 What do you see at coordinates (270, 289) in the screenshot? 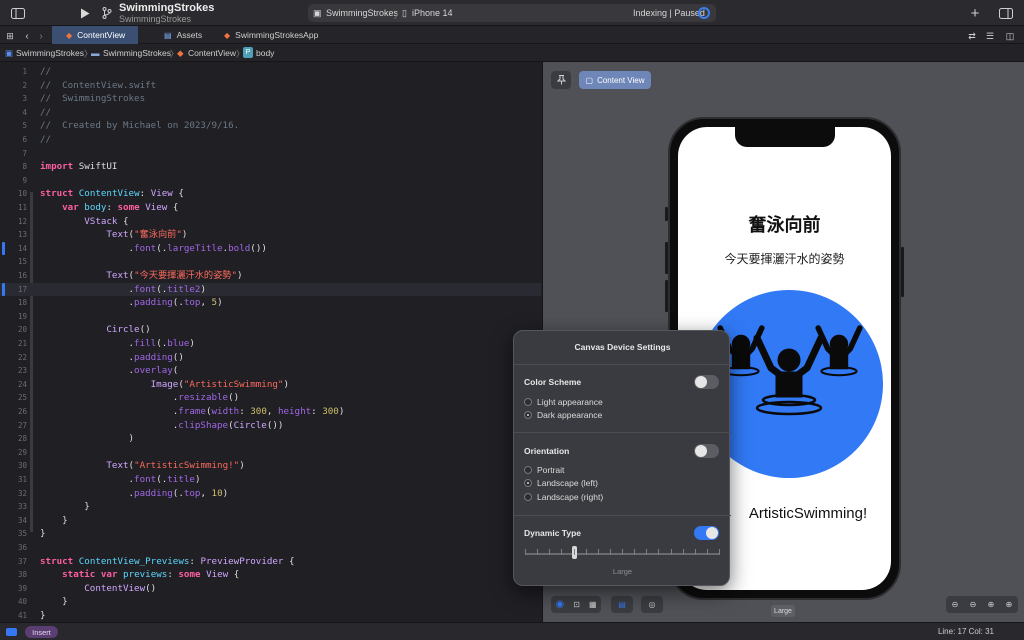
I see `code-line: 17 .font(.title2)` at bounding box center [270, 289].